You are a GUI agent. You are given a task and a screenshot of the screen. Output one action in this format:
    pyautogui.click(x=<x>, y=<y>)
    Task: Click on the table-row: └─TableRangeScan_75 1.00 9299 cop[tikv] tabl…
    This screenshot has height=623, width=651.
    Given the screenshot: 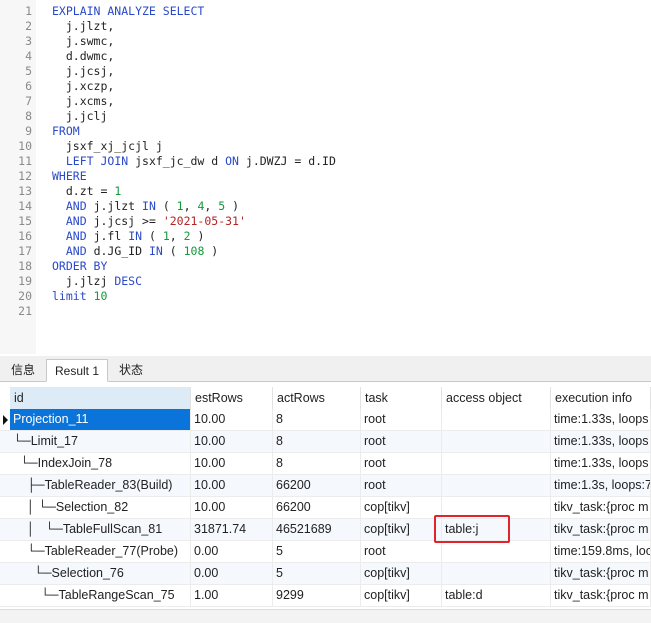 What is the action you would take?
    pyautogui.click(x=325, y=596)
    